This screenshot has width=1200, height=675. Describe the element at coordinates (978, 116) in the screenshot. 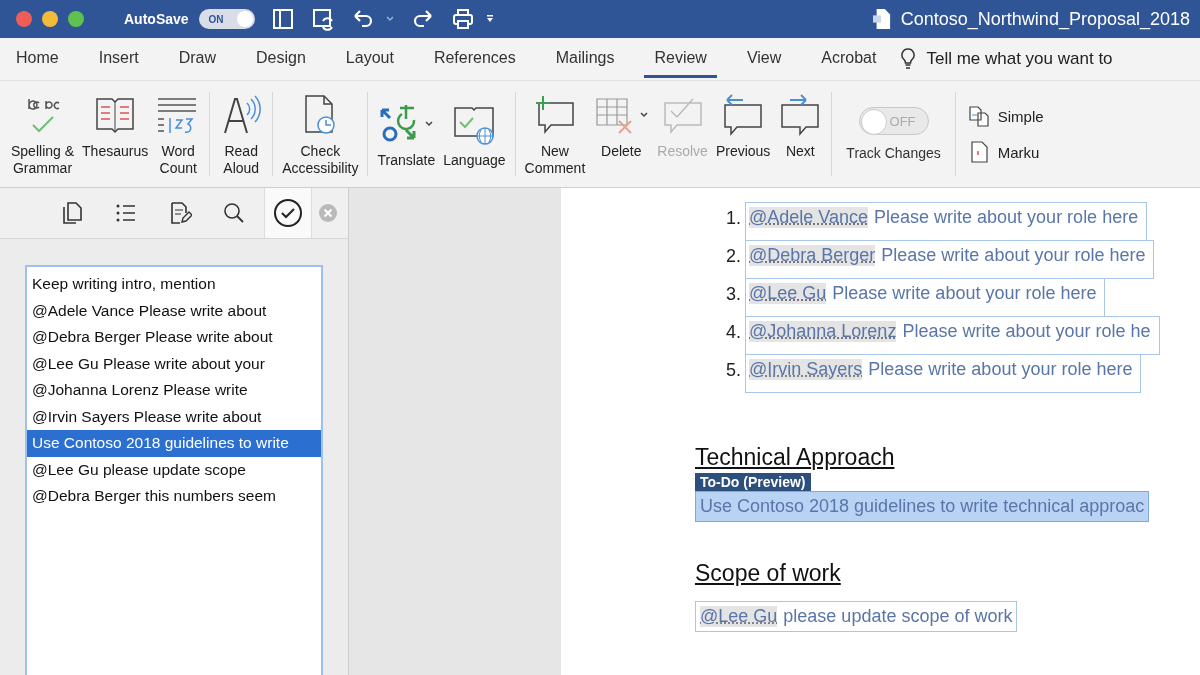

I see `compare-pages-icon` at that location.